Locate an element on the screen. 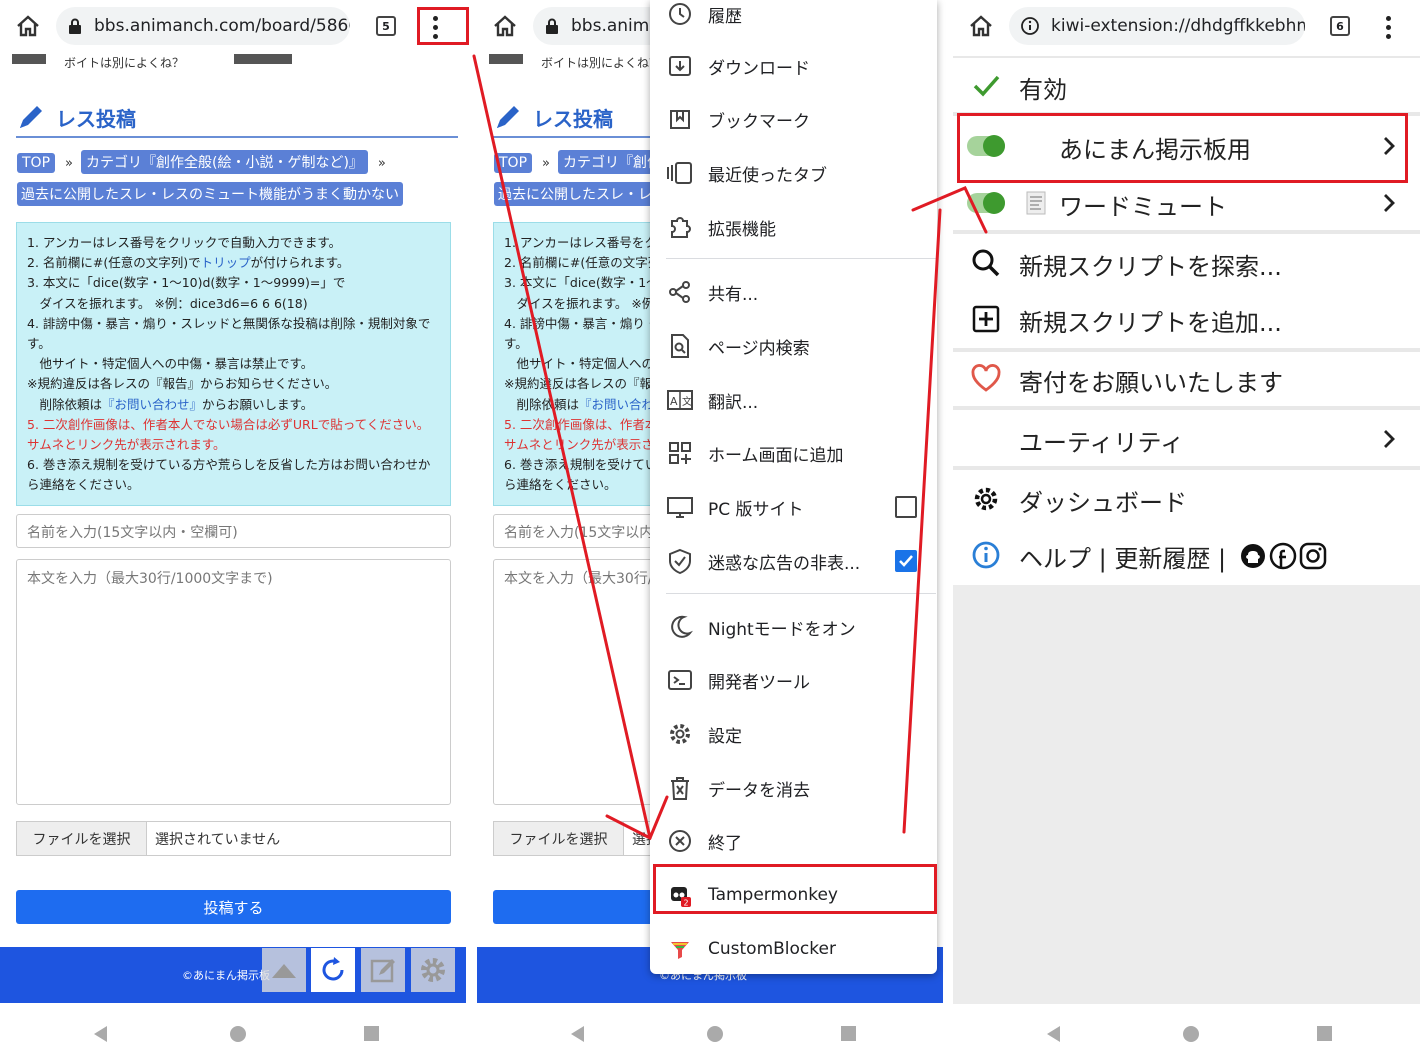  script-row-word-mute: ワードミュート is located at coordinates (1186, 203).